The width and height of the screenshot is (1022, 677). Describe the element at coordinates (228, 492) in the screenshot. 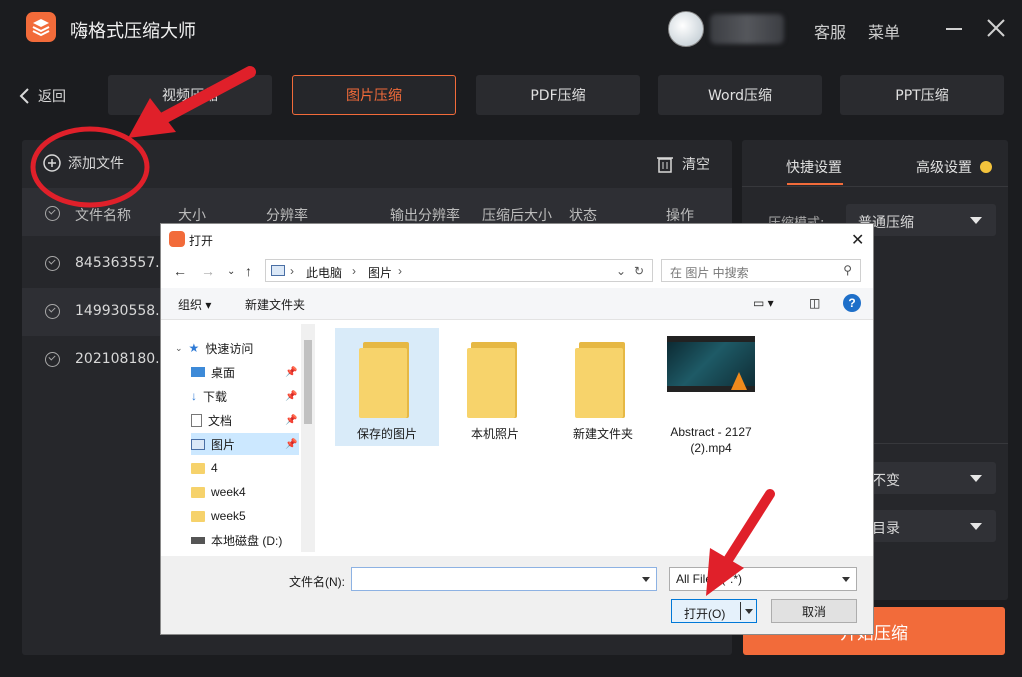

I see `nav-label: week4` at that location.